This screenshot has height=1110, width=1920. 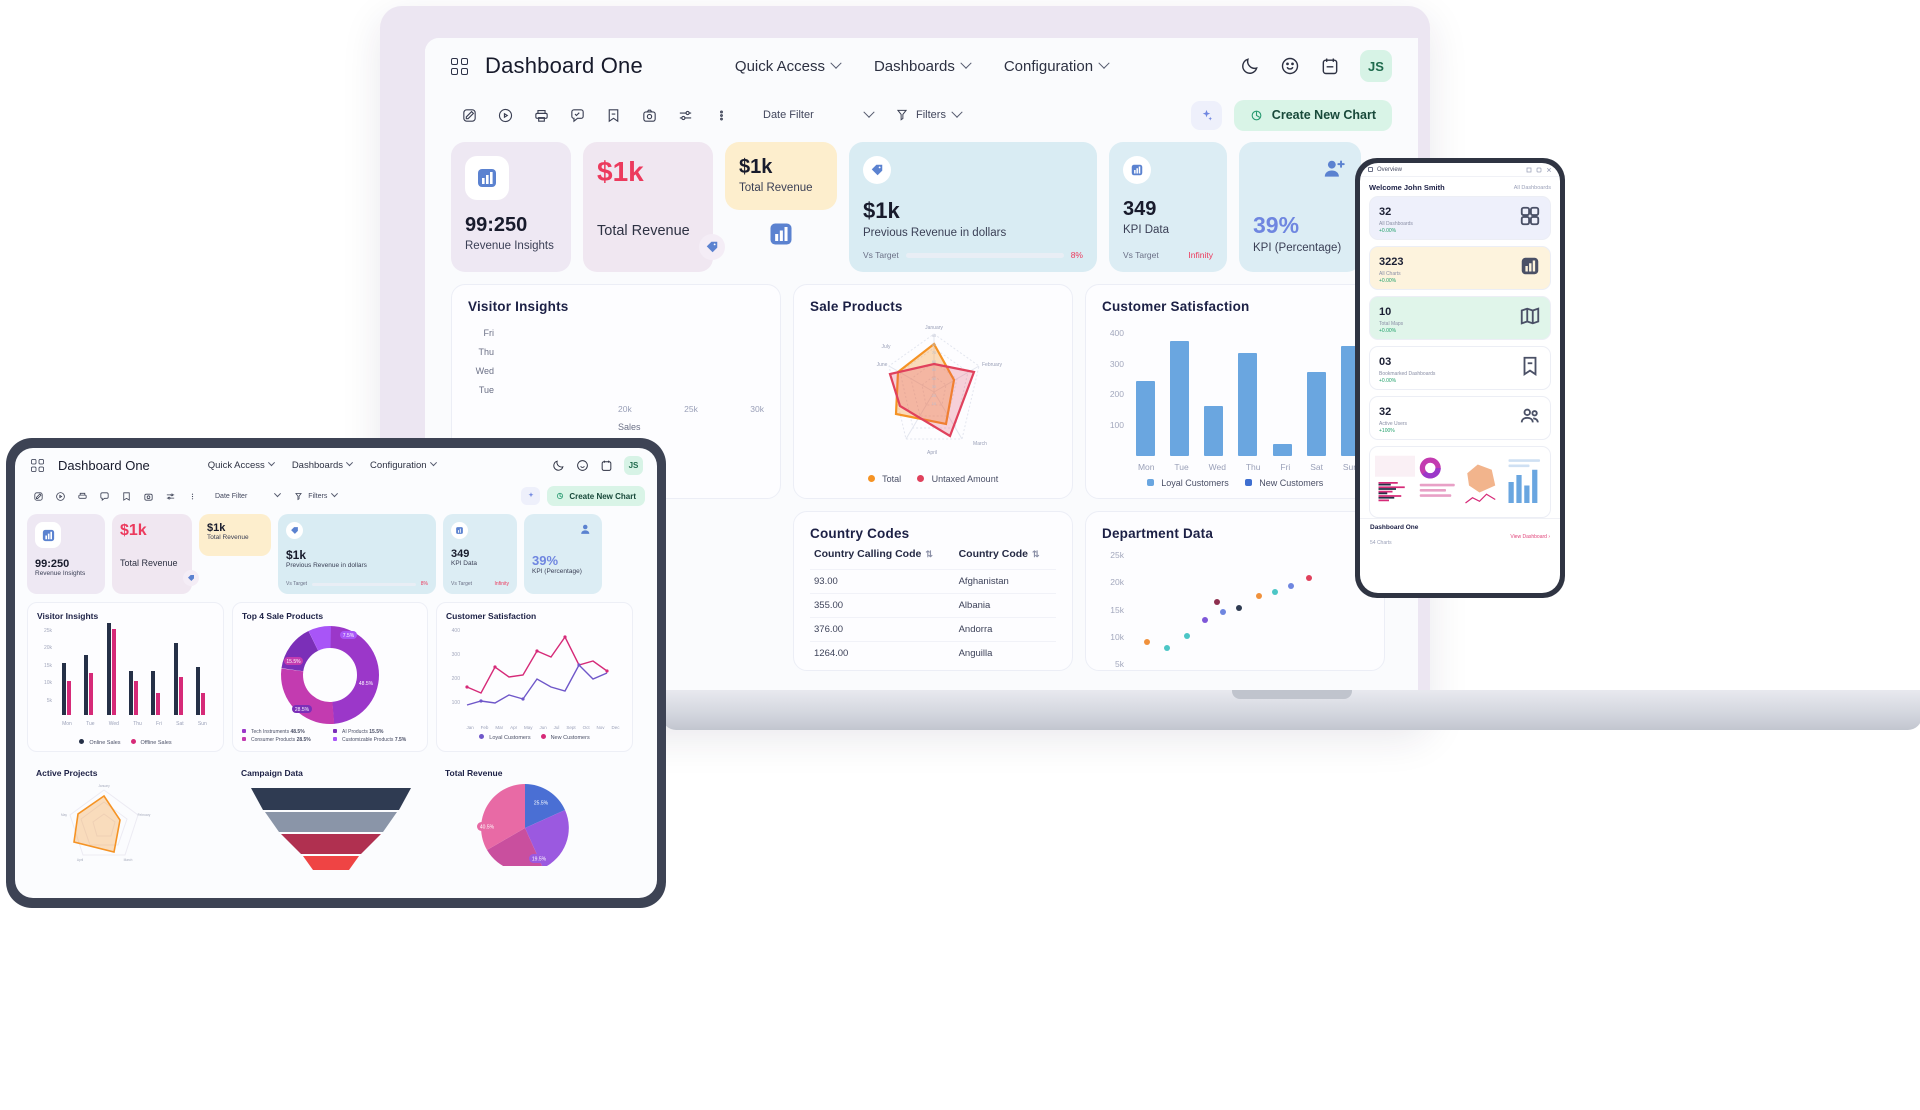 What do you see at coordinates (284, 740) in the screenshot?
I see `legend-item-consumer: Consumer Products 28.5%` at bounding box center [284, 740].